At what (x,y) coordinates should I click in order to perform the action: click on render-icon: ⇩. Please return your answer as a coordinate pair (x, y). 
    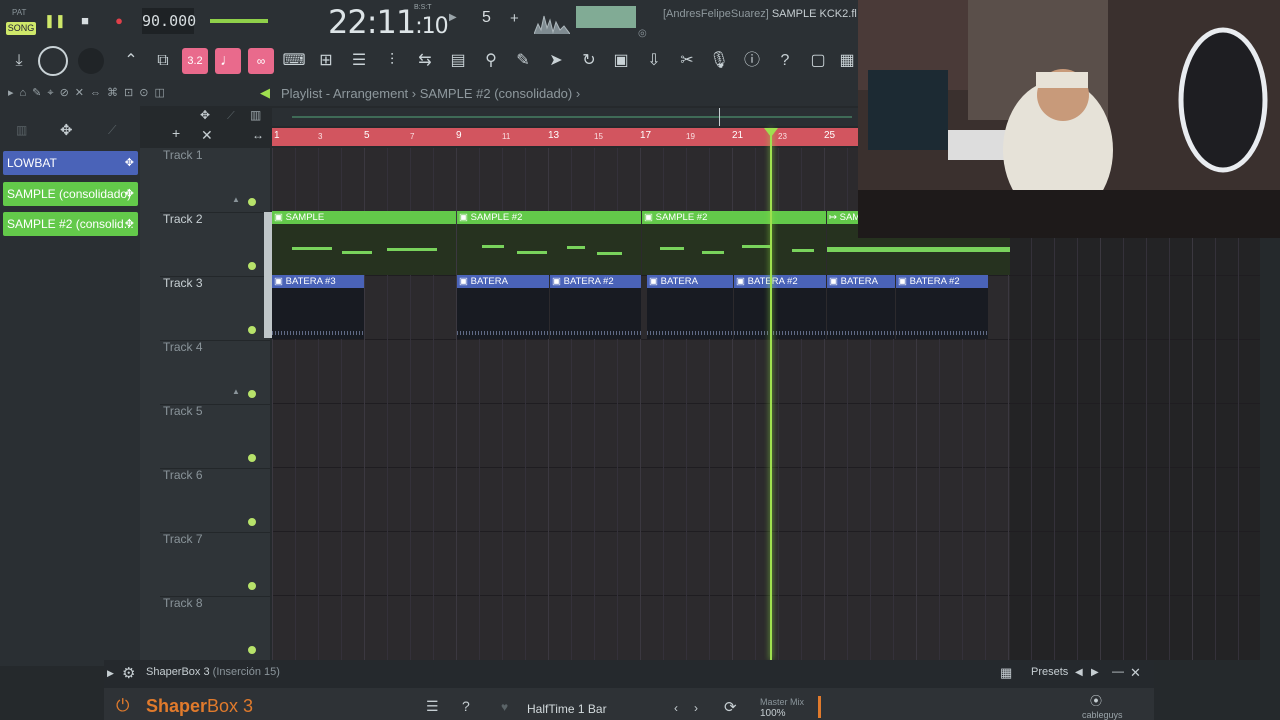
    Looking at the image, I should click on (654, 61).